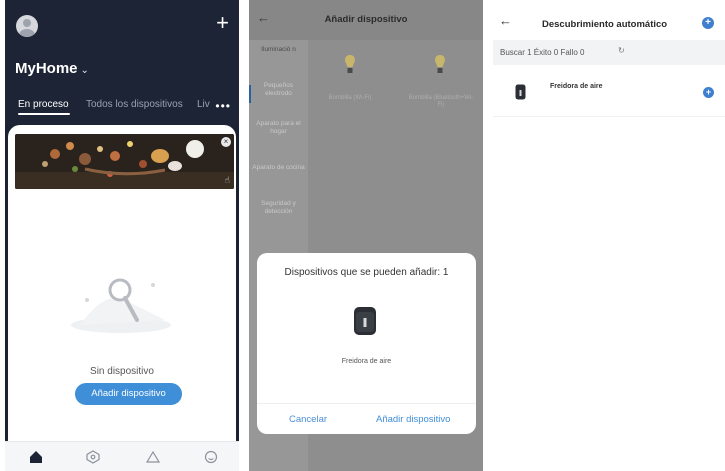 This screenshot has height=471, width=725. I want to click on avatar, so click(27, 26).